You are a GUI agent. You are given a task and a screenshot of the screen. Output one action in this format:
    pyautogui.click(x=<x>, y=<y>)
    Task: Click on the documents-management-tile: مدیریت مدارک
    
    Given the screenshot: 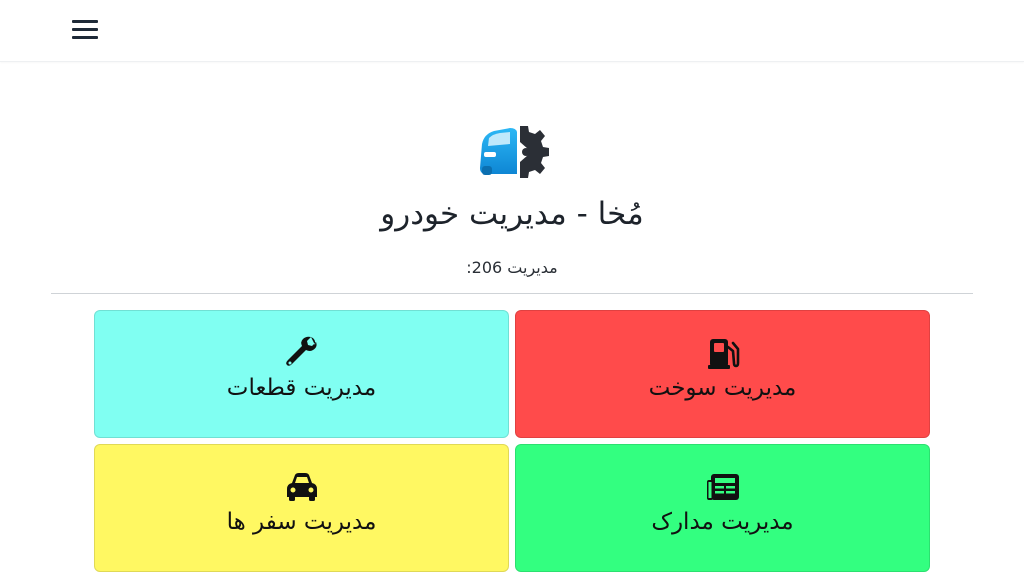 What is the action you would take?
    pyautogui.click(x=722, y=508)
    